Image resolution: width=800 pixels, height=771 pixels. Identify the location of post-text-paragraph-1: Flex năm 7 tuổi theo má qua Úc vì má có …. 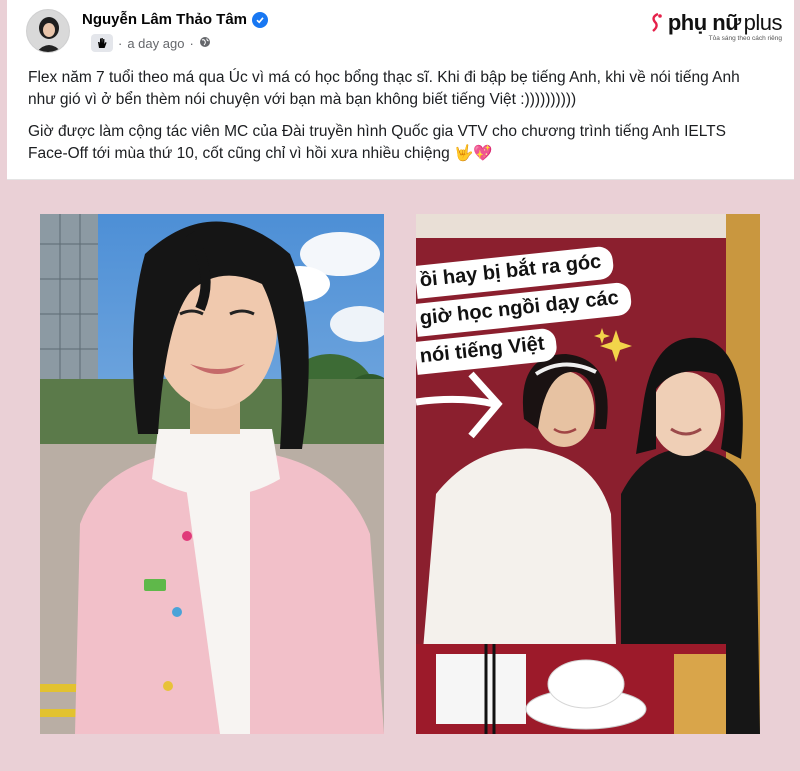
(384, 88).